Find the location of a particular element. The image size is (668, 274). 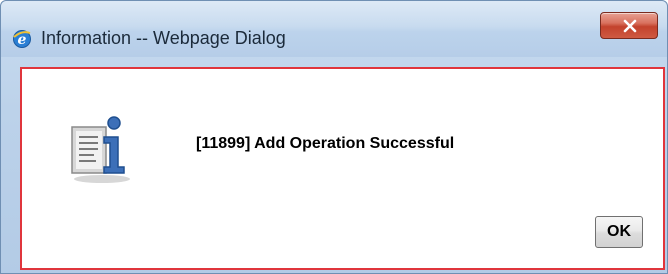

dialog-message: [11899] Add Operation Successful is located at coordinates (325, 143).